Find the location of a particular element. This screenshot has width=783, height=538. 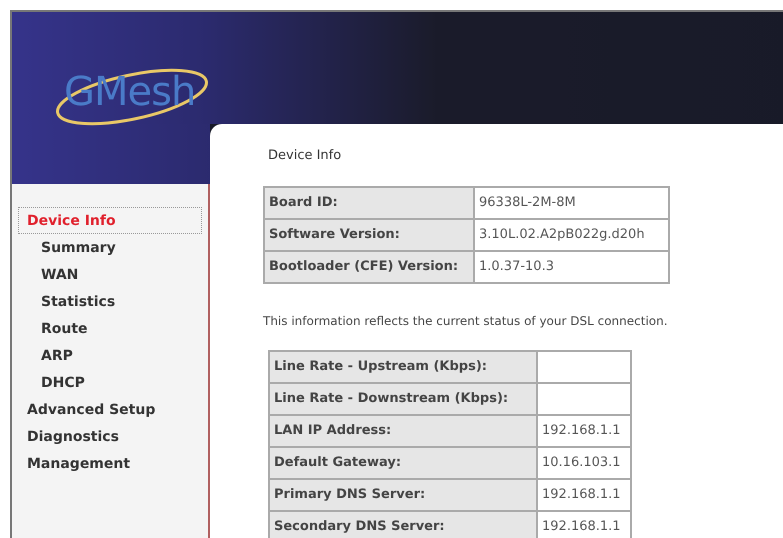

field-value: 3.10L.02.A2pB022g.d20h is located at coordinates (571, 234).